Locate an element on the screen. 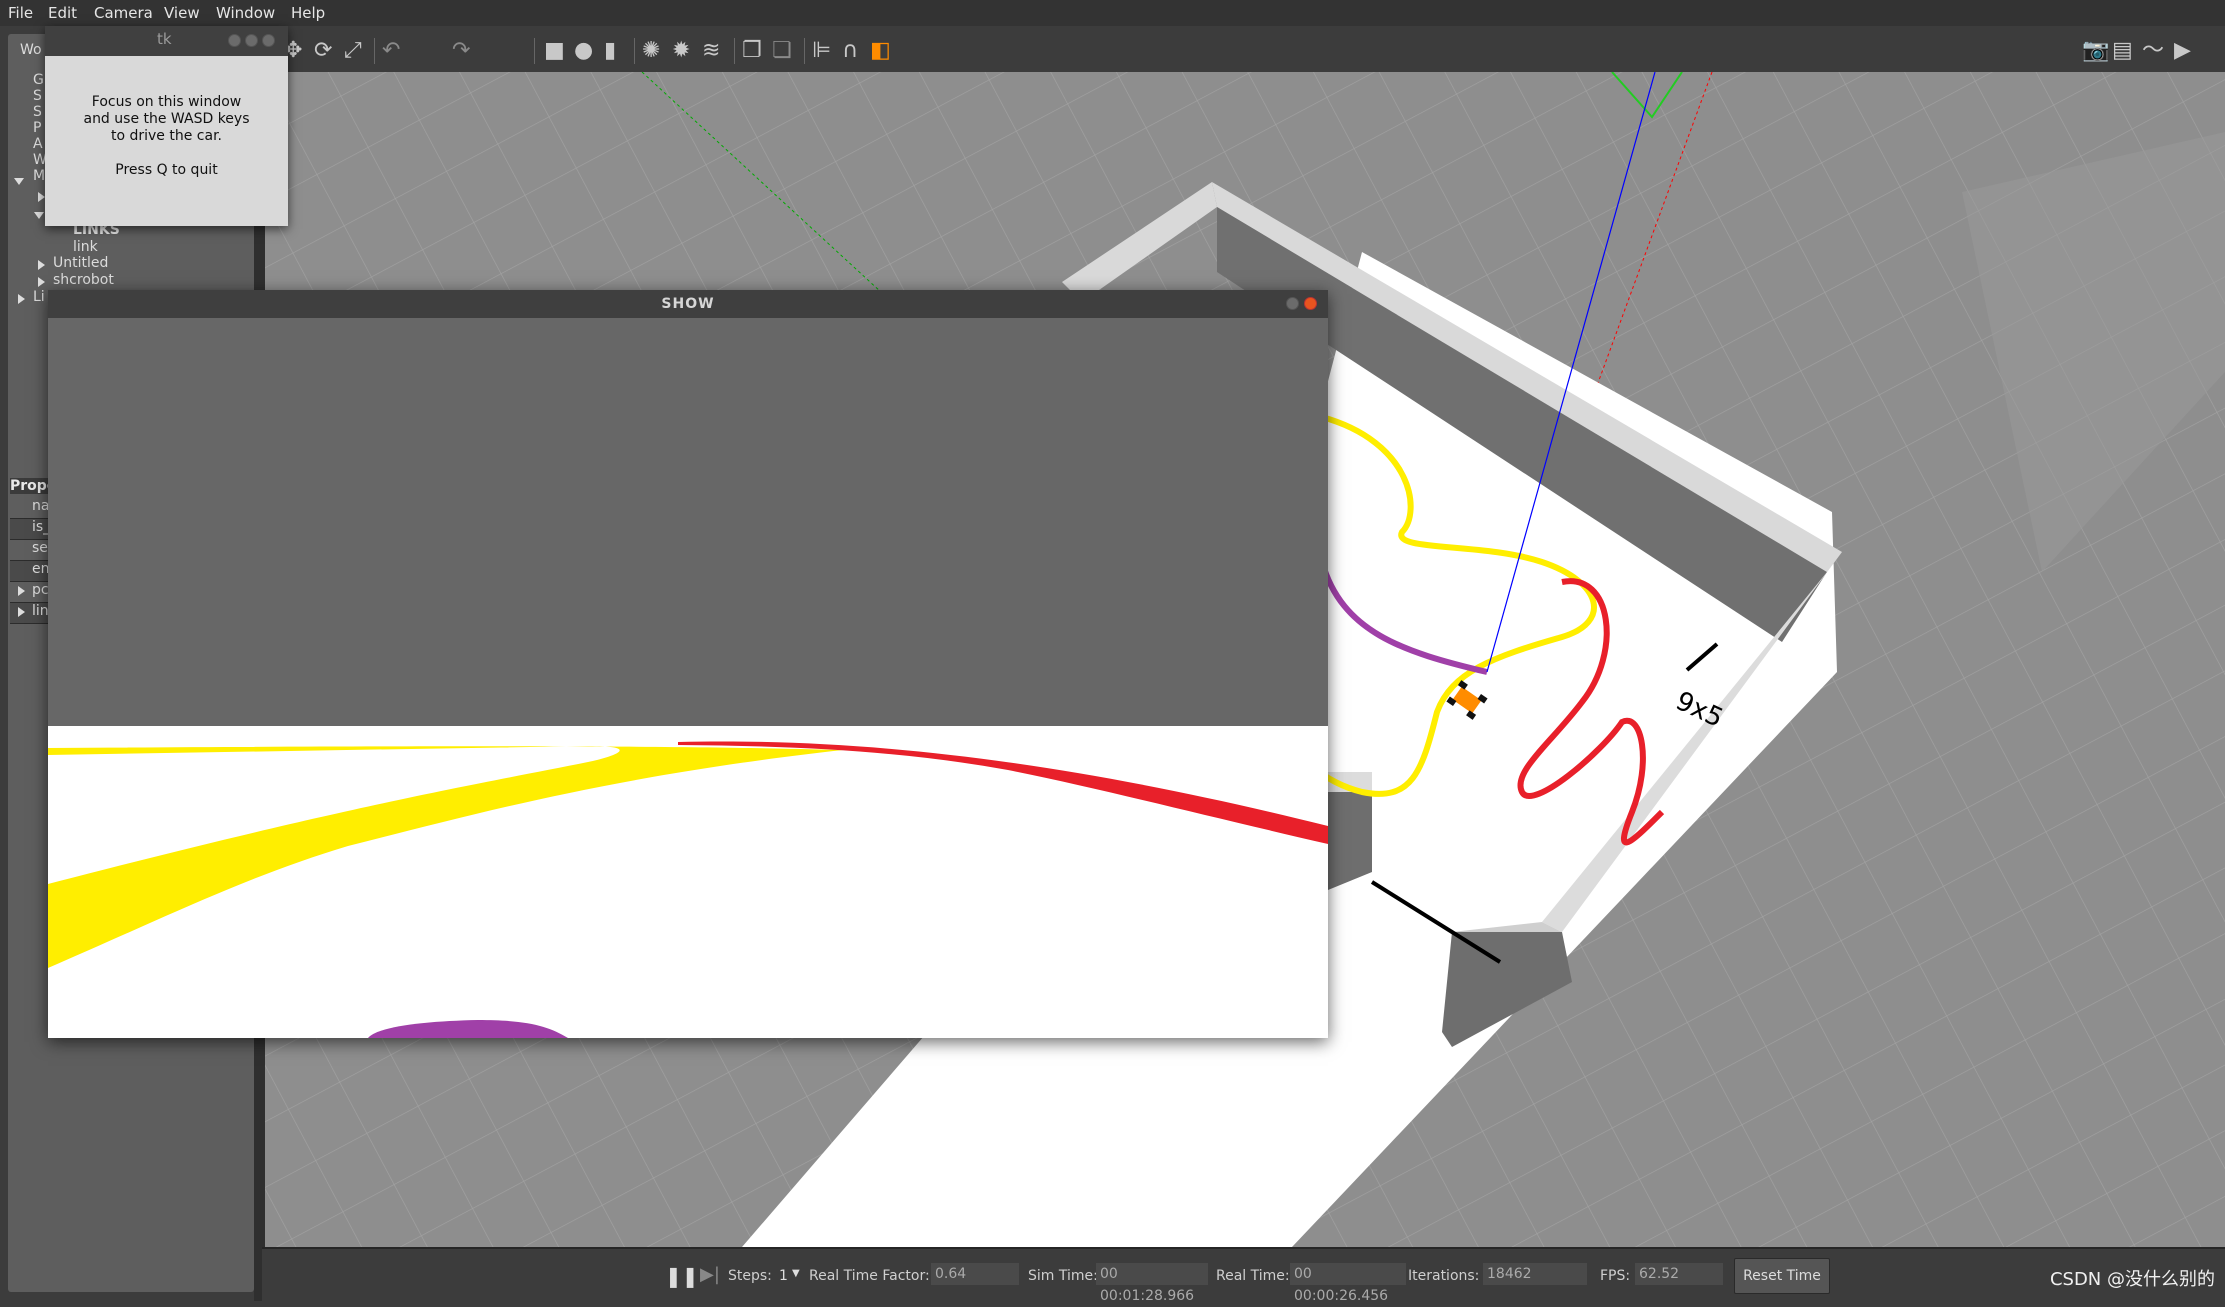  real-time-factor-value: 0.64 is located at coordinates (975, 1274).